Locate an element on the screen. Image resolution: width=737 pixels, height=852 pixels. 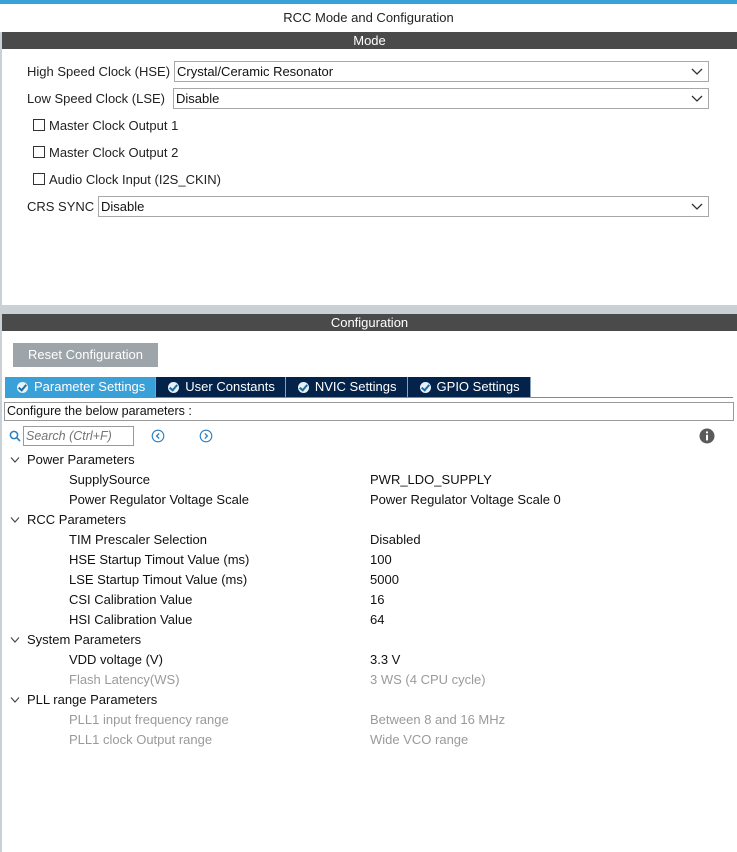
param-name: PLL1 input frequency range is located at coordinates (149, 719).